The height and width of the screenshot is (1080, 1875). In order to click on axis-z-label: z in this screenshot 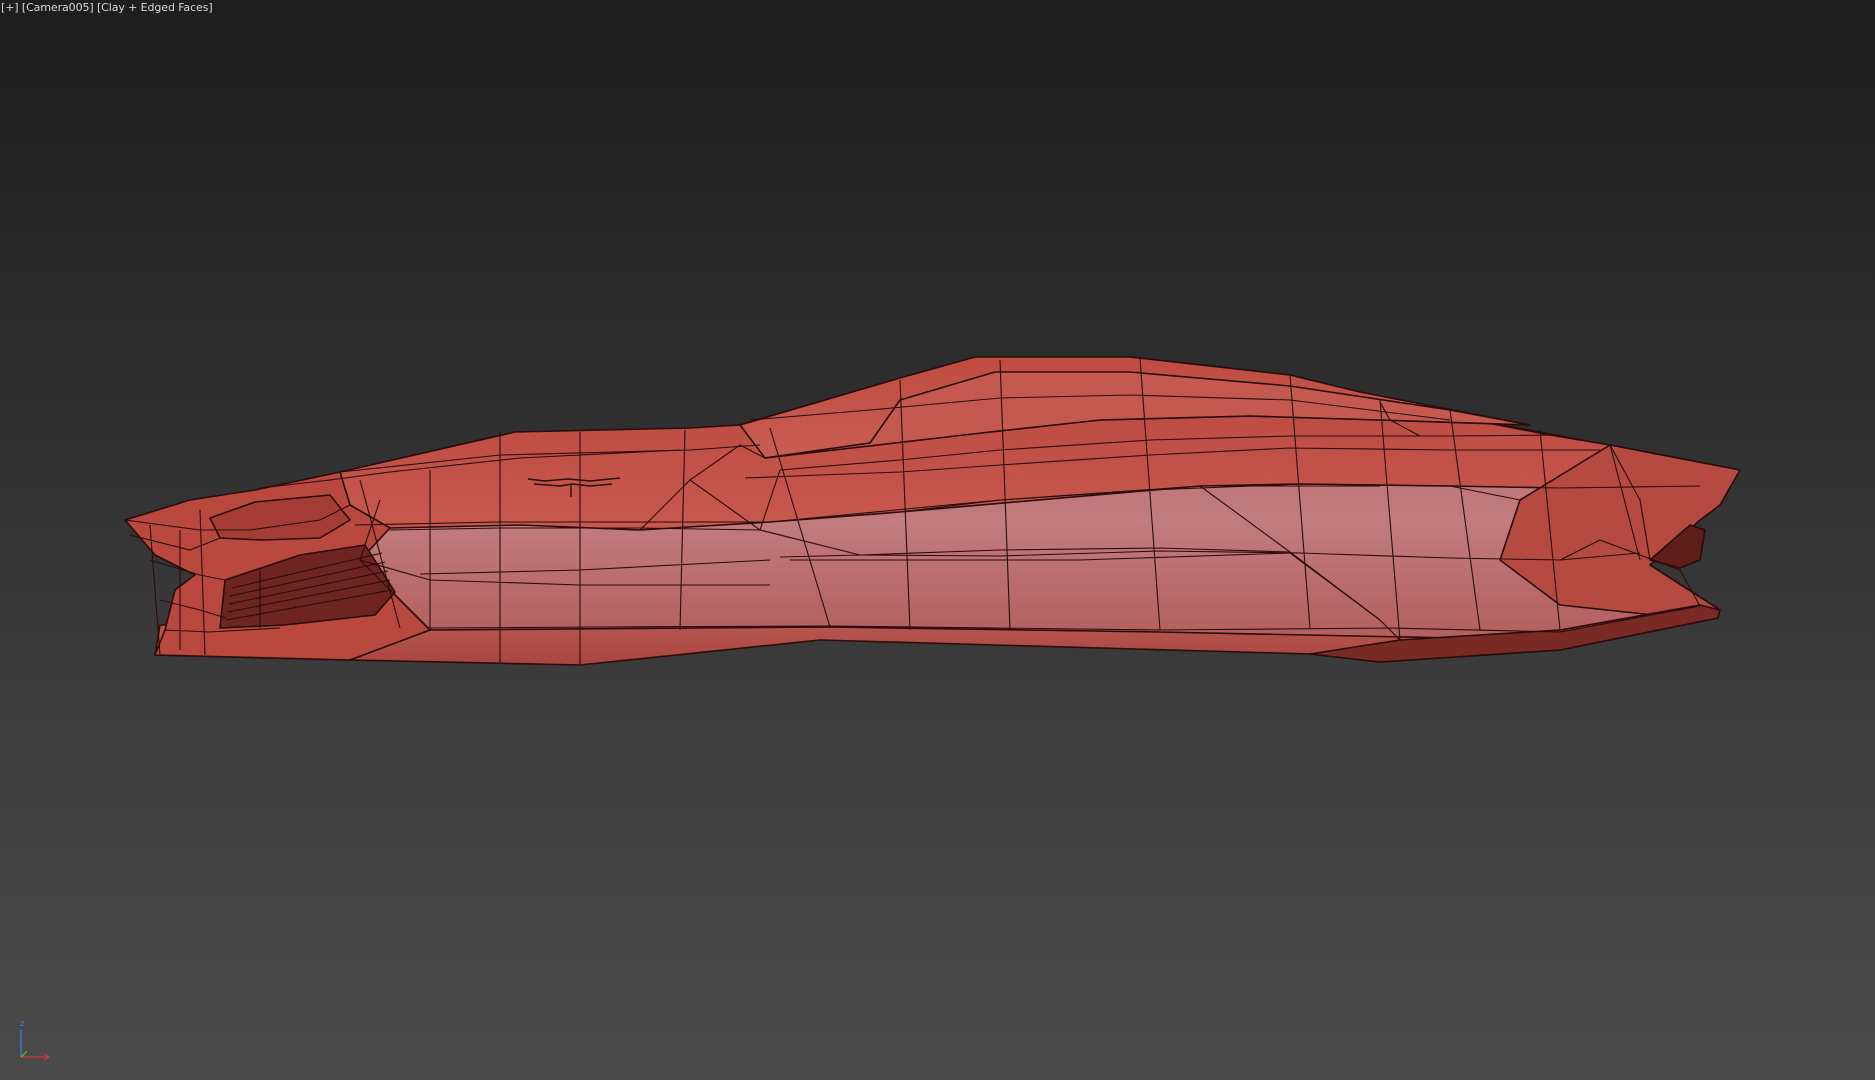, I will do `click(22, 1023)`.